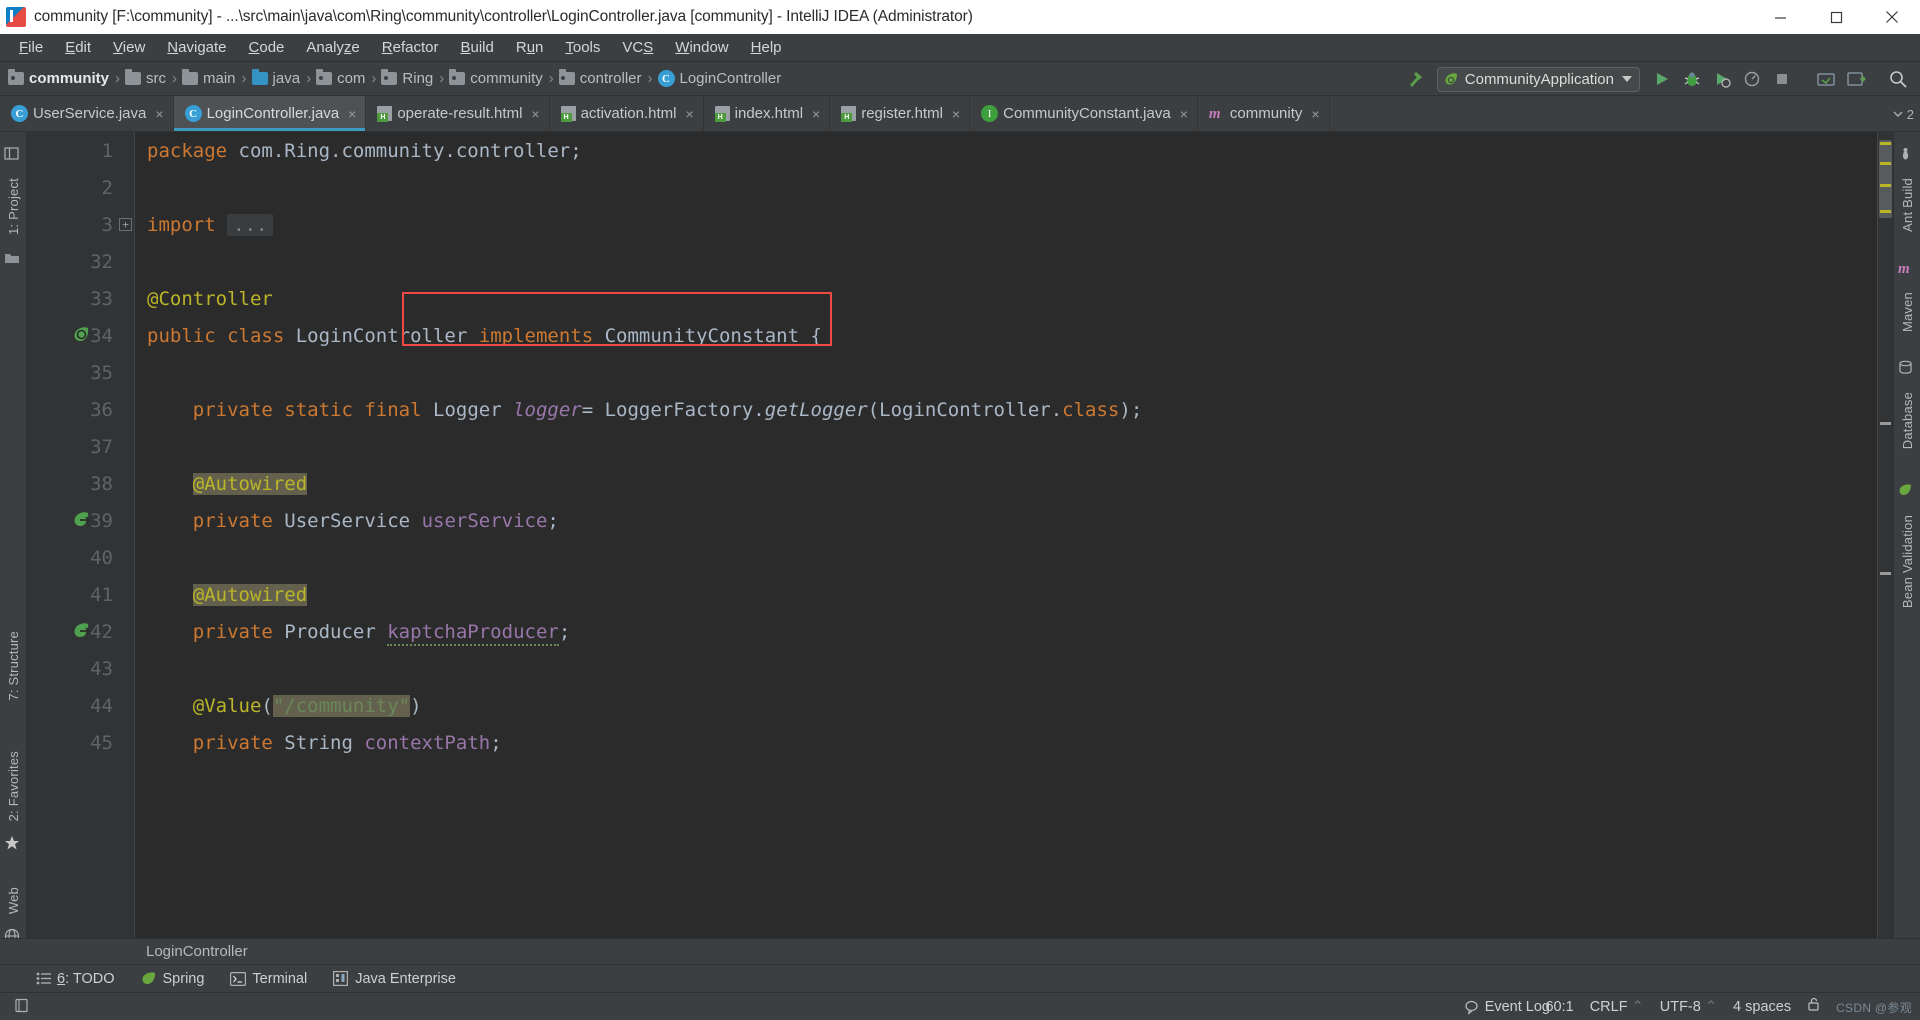 This screenshot has width=1920, height=1020. What do you see at coordinates (1780, 17) in the screenshot?
I see `minimize-icon` at bounding box center [1780, 17].